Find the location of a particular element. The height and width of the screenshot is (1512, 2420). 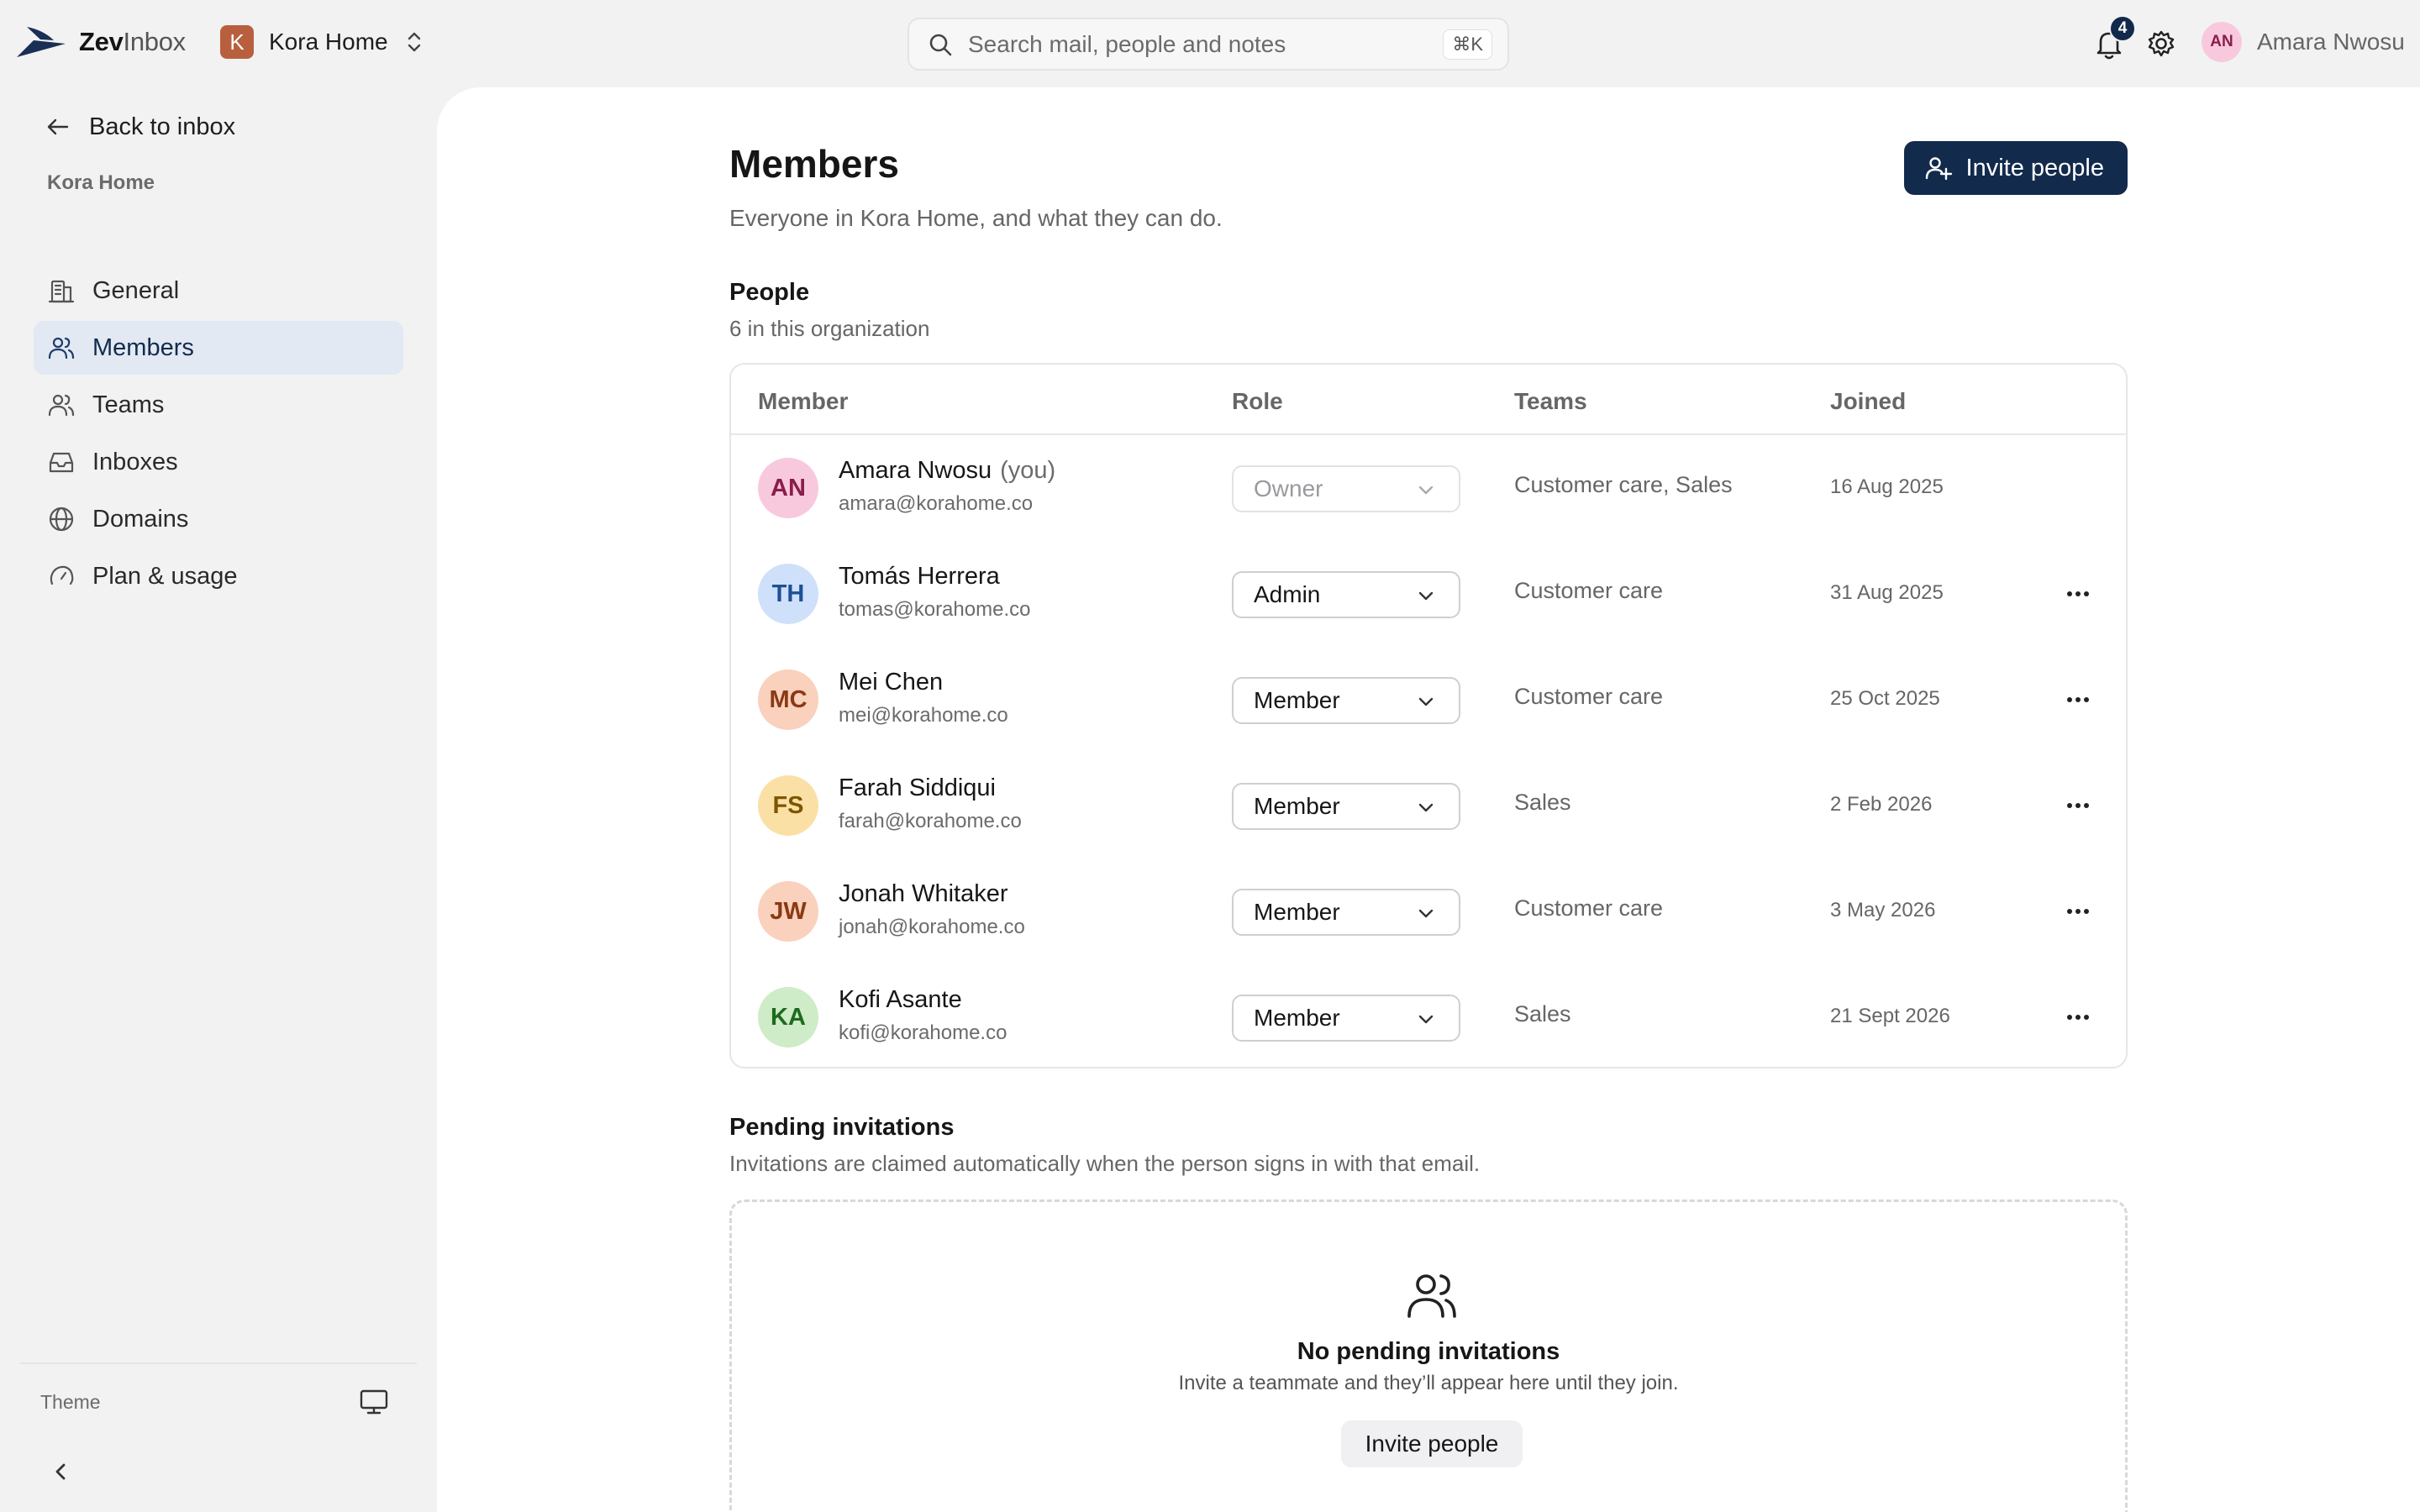

role-select: Owner is located at coordinates (1346, 488).